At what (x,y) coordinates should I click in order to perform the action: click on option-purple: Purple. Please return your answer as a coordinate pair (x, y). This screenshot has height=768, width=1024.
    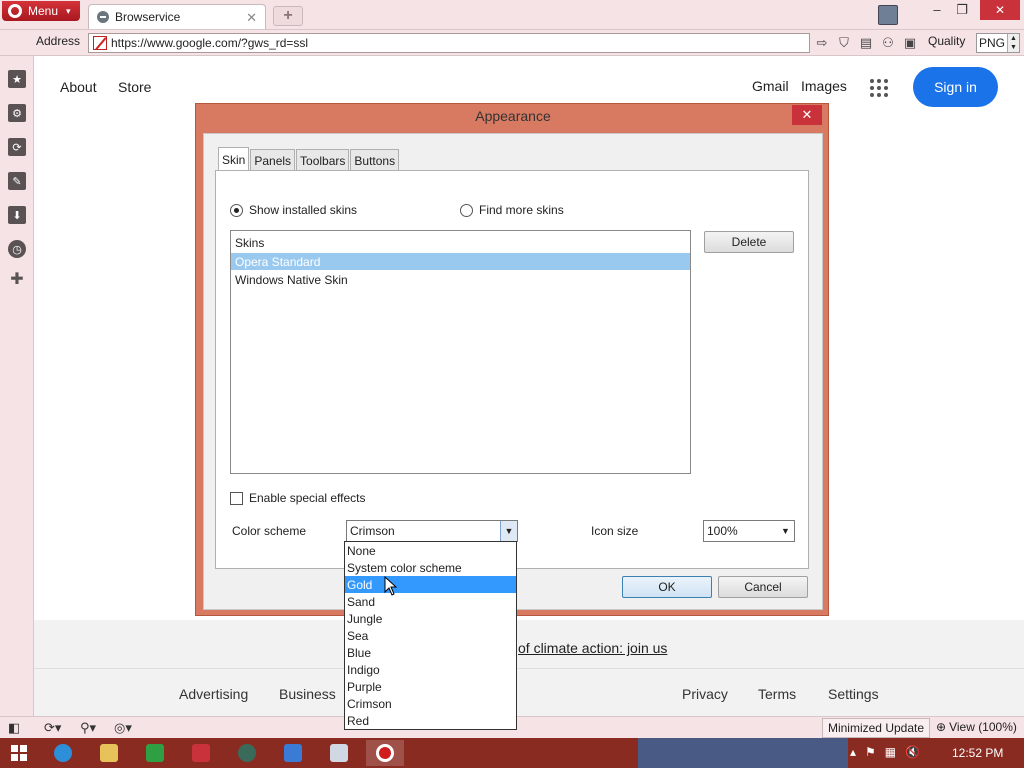
    Looking at the image, I should click on (430, 686).